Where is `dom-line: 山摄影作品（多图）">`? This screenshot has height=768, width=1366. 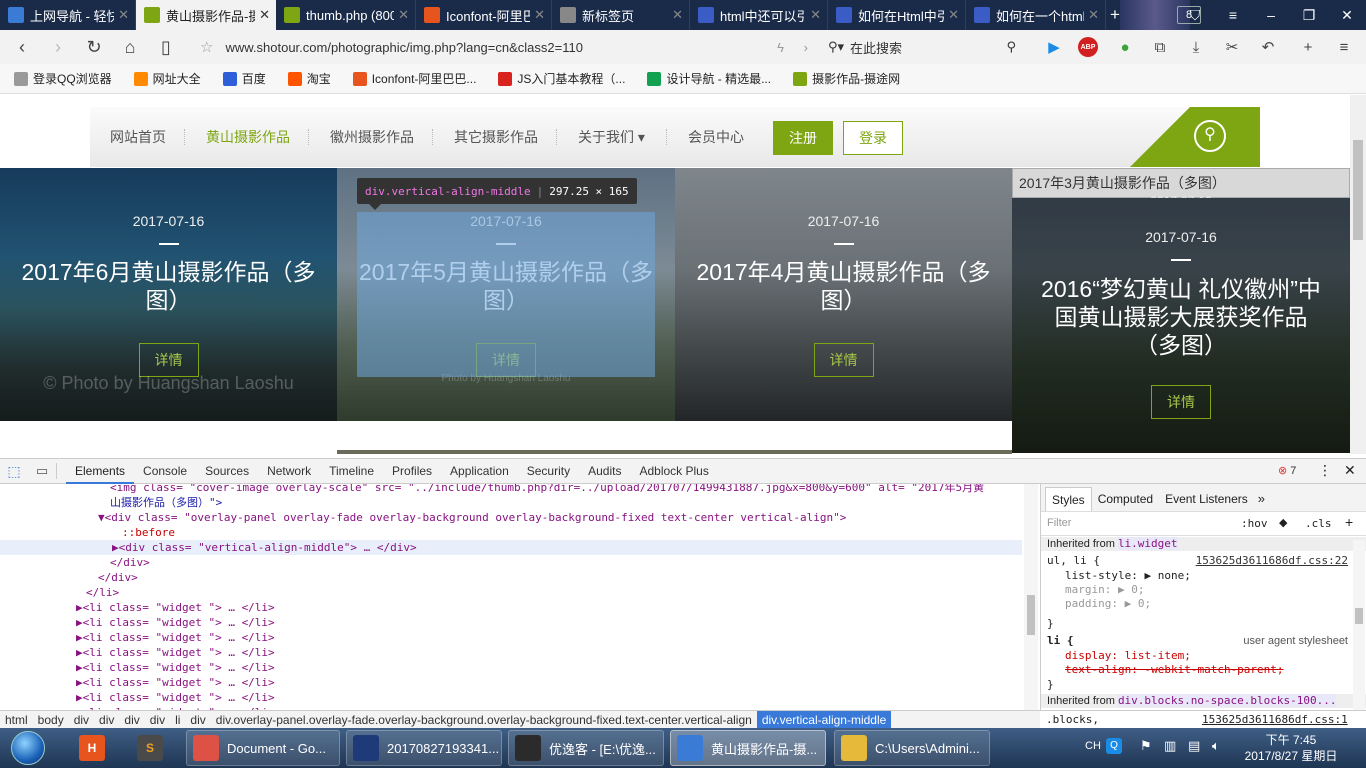 dom-line: 山摄影作品（多图）"> is located at coordinates (511, 502).